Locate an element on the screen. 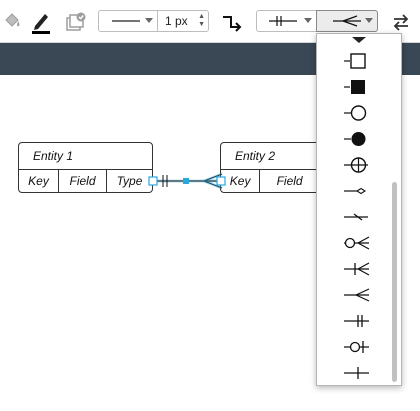 This screenshot has width=420, height=411. entity-table: Entity 1 Key Field Type is located at coordinates (85, 167).